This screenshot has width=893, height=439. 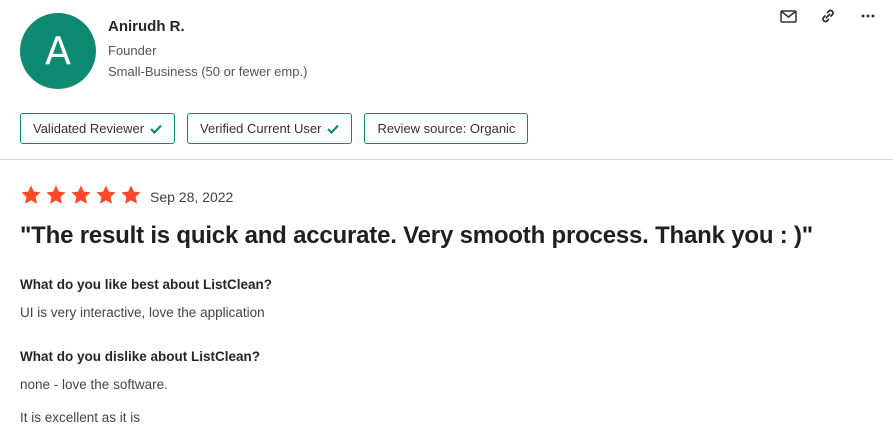 What do you see at coordinates (89, 128) in the screenshot?
I see `badge-label: Validated Reviewer` at bounding box center [89, 128].